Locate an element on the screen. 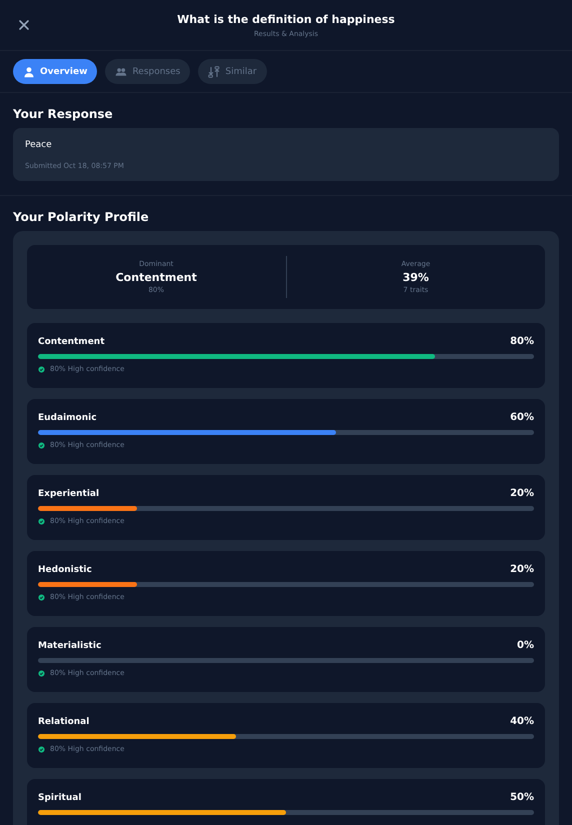 The image size is (572, 825). response-text: Peace is located at coordinates (39, 145).